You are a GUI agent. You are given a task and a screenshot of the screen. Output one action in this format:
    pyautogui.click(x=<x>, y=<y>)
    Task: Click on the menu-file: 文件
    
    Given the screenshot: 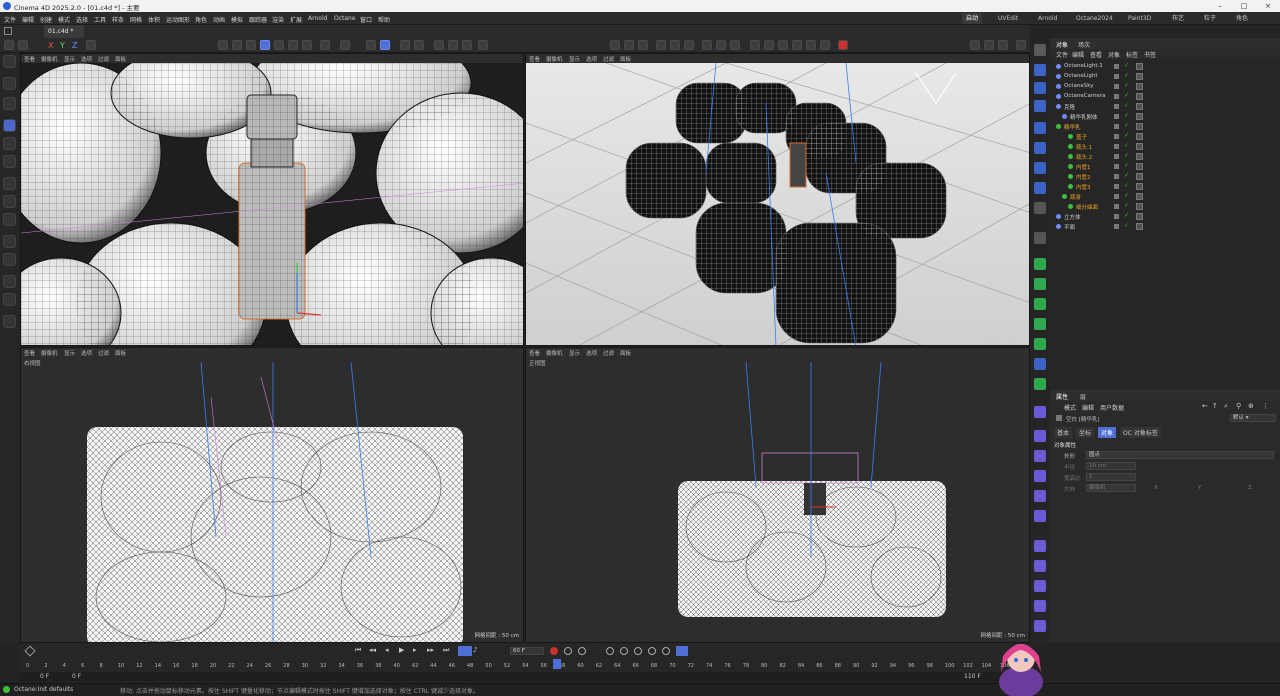 What is the action you would take?
    pyautogui.click(x=10, y=19)
    